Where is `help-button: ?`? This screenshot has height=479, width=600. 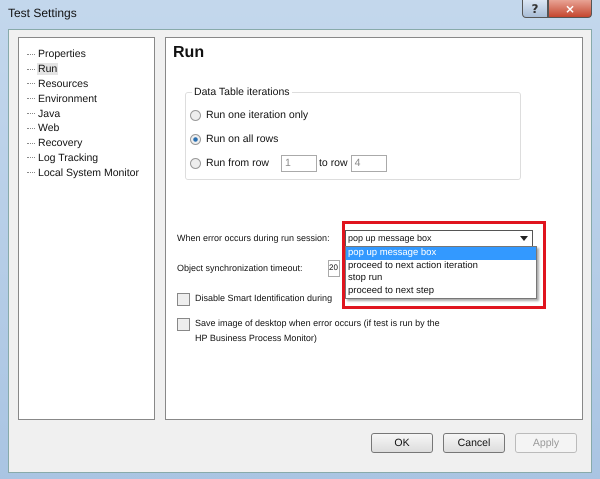 help-button: ? is located at coordinates (535, 9).